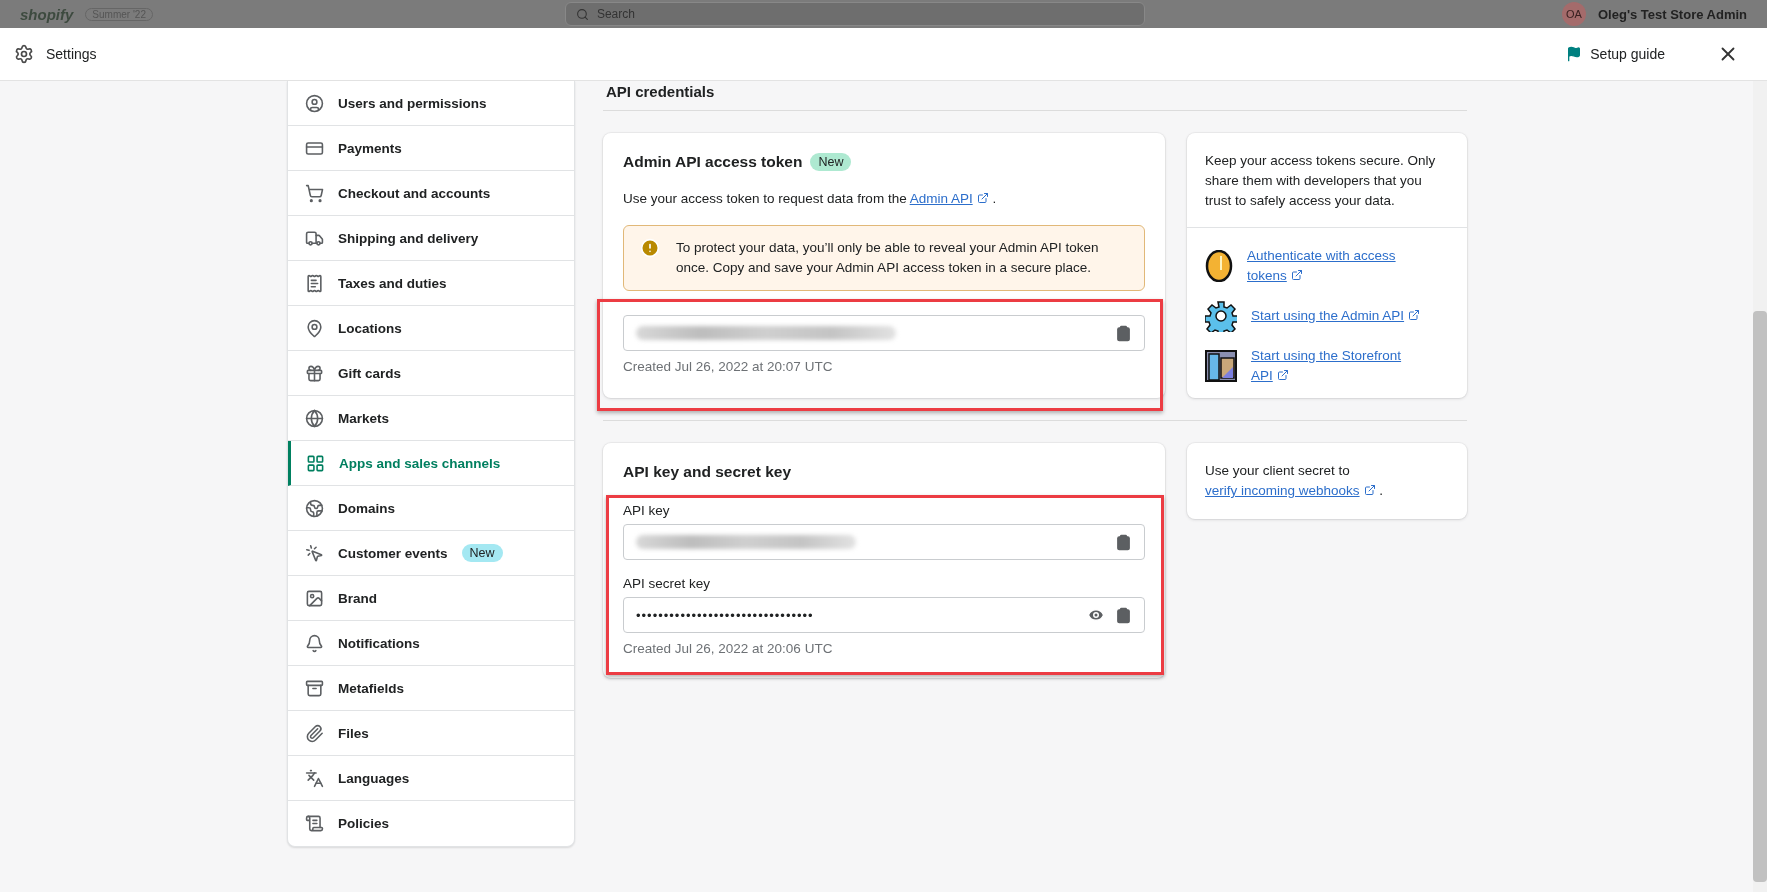  Describe the element at coordinates (1574, 54) in the screenshot. I see `flag-icon` at that location.